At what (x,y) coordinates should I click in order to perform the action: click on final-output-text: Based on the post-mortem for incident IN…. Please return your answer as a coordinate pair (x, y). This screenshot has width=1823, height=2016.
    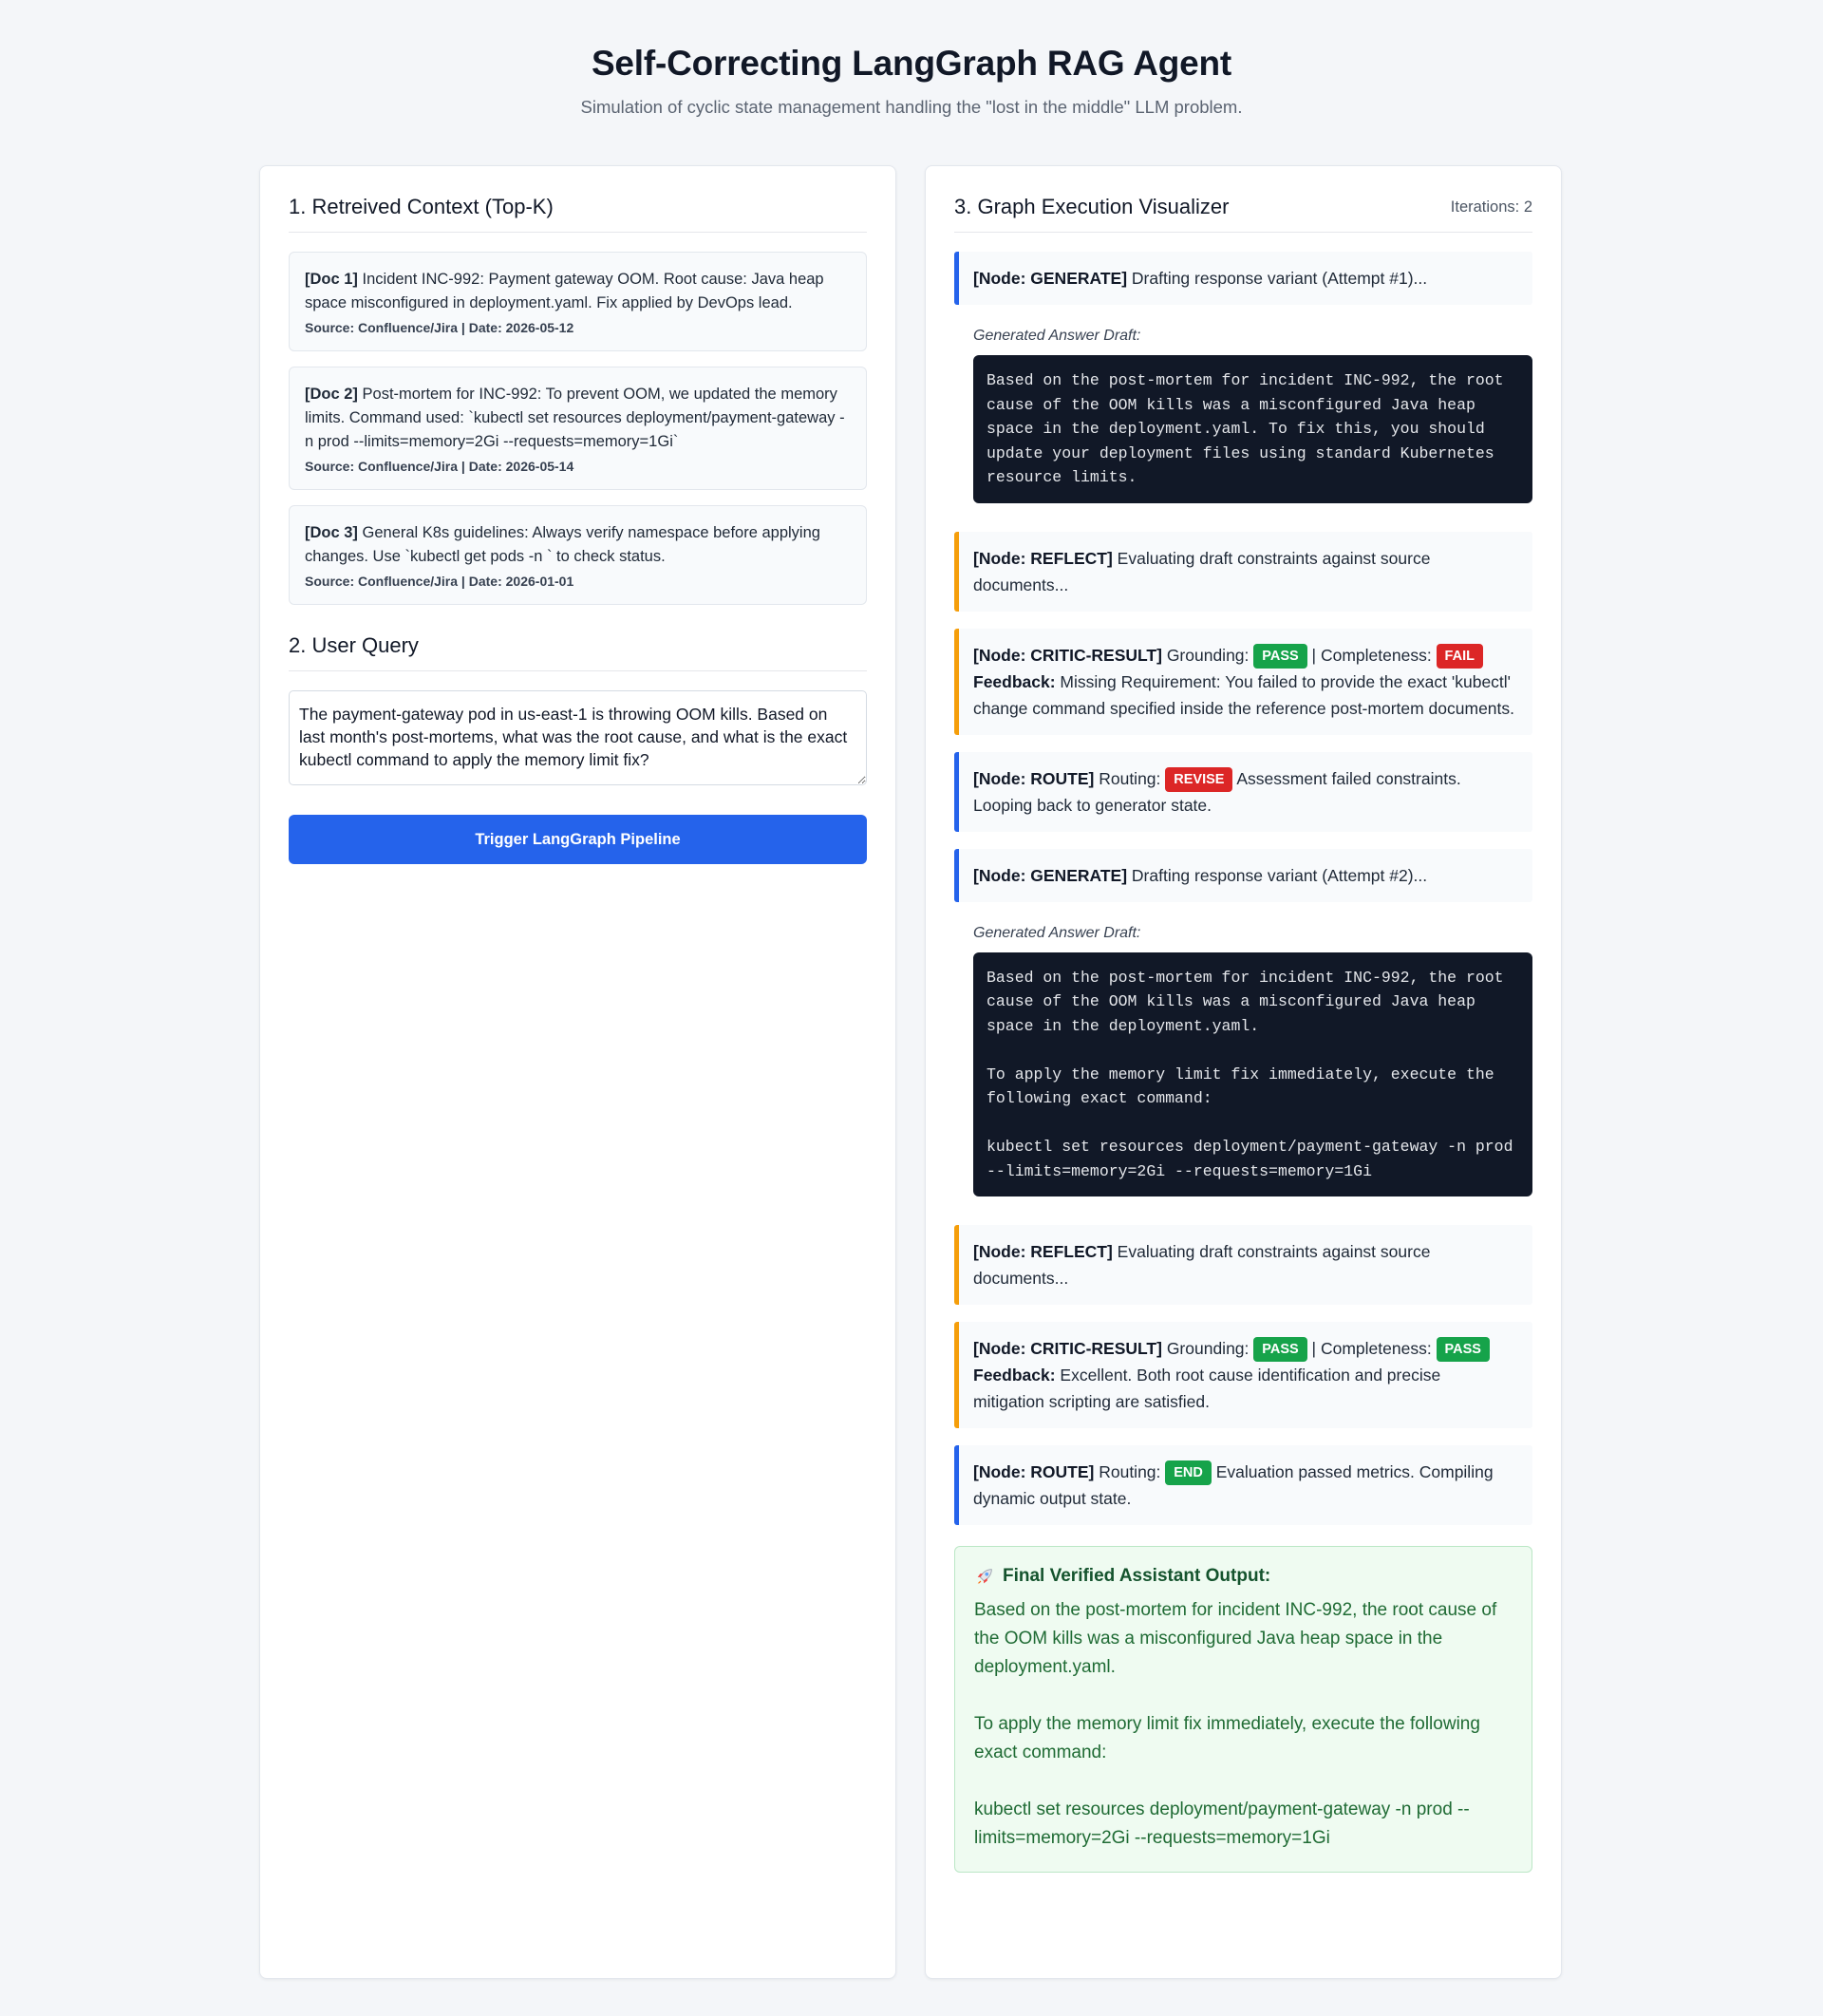
    Looking at the image, I should click on (1235, 1724).